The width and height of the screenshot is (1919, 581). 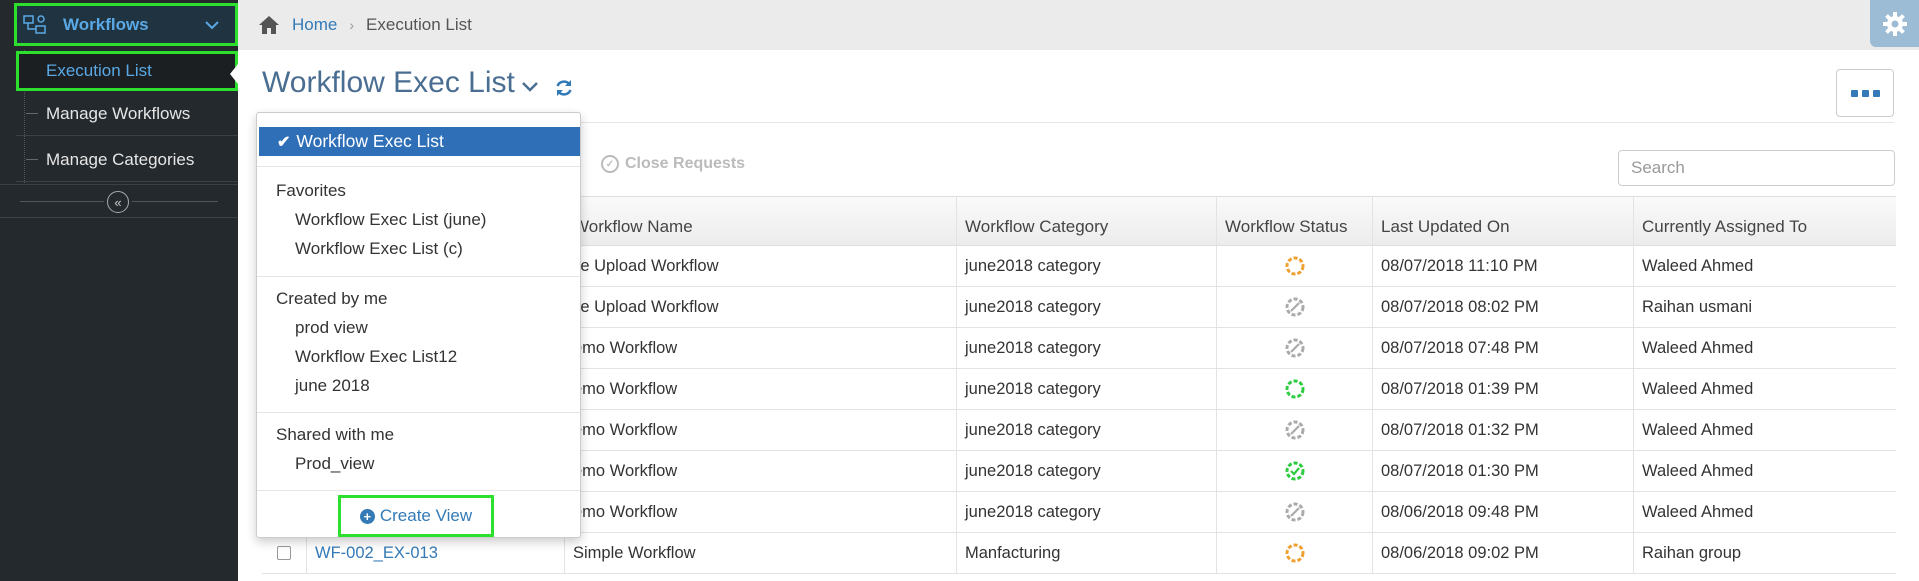 What do you see at coordinates (99, 70) in the screenshot?
I see `sidebar-item-label: Execution List` at bounding box center [99, 70].